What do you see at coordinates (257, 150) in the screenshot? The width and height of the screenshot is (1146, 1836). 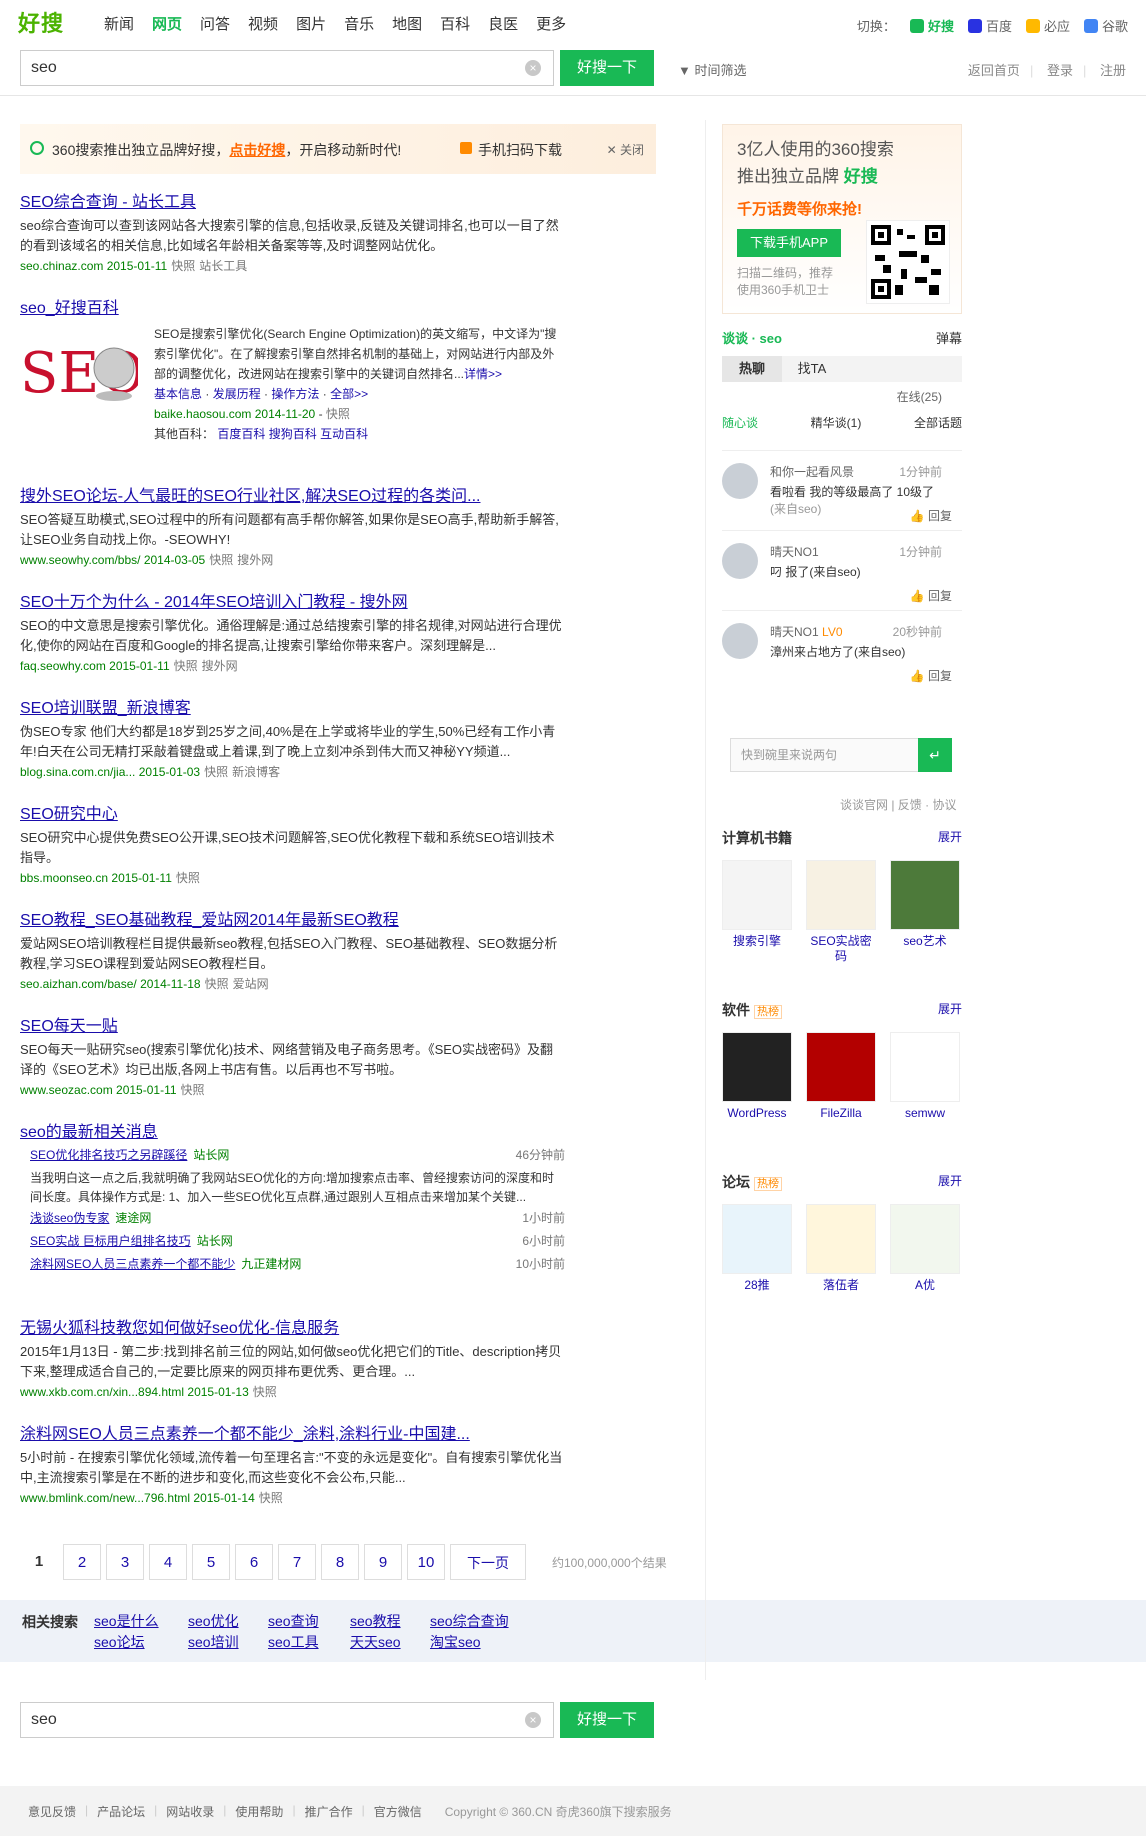 I see `promo-link: 点击好搜` at bounding box center [257, 150].